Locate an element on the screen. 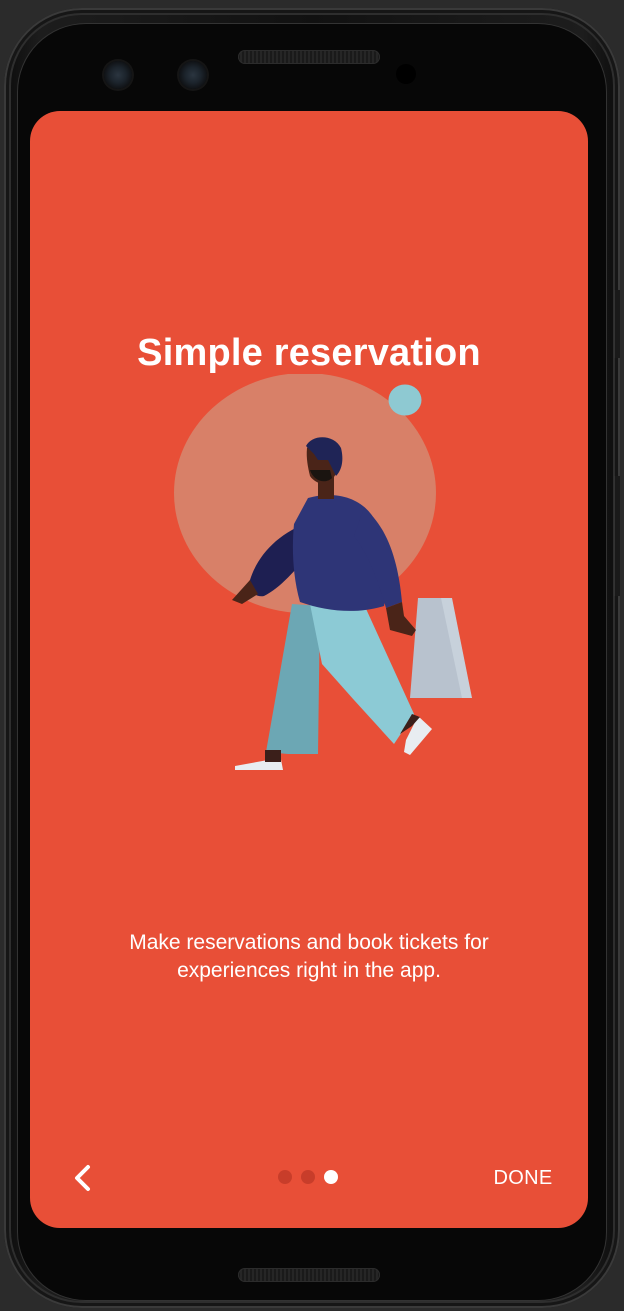  bottom-speaker is located at coordinates (309, 1275).